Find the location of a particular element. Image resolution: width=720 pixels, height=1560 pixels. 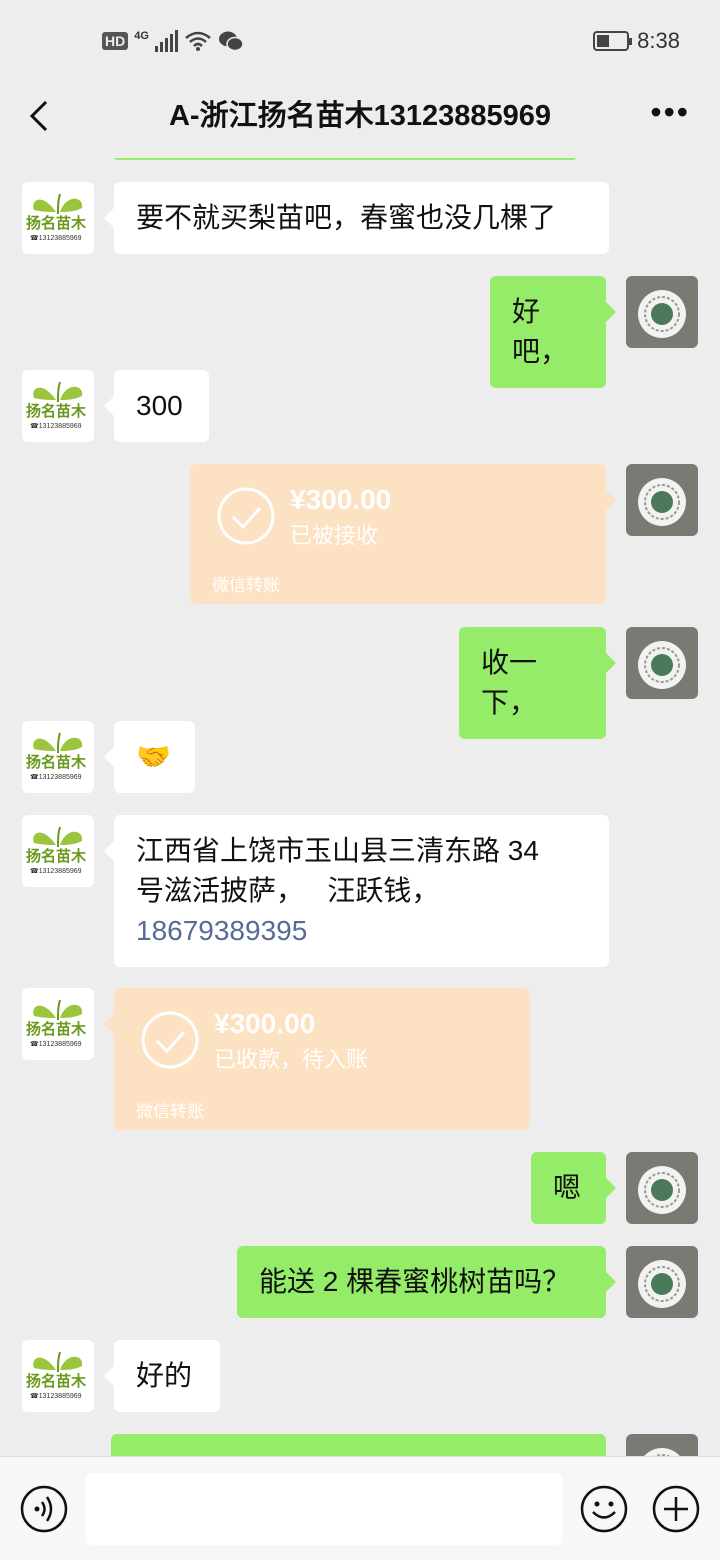

message-input is located at coordinates (324, 1509).